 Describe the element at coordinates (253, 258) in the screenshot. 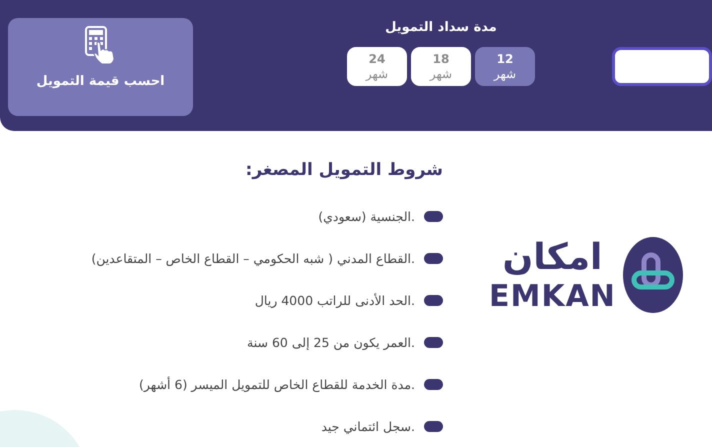

I see `condition-text: .القطاع المدني ( شبه الحكومي – القطاع الخاص – المتقاعدين)` at that location.